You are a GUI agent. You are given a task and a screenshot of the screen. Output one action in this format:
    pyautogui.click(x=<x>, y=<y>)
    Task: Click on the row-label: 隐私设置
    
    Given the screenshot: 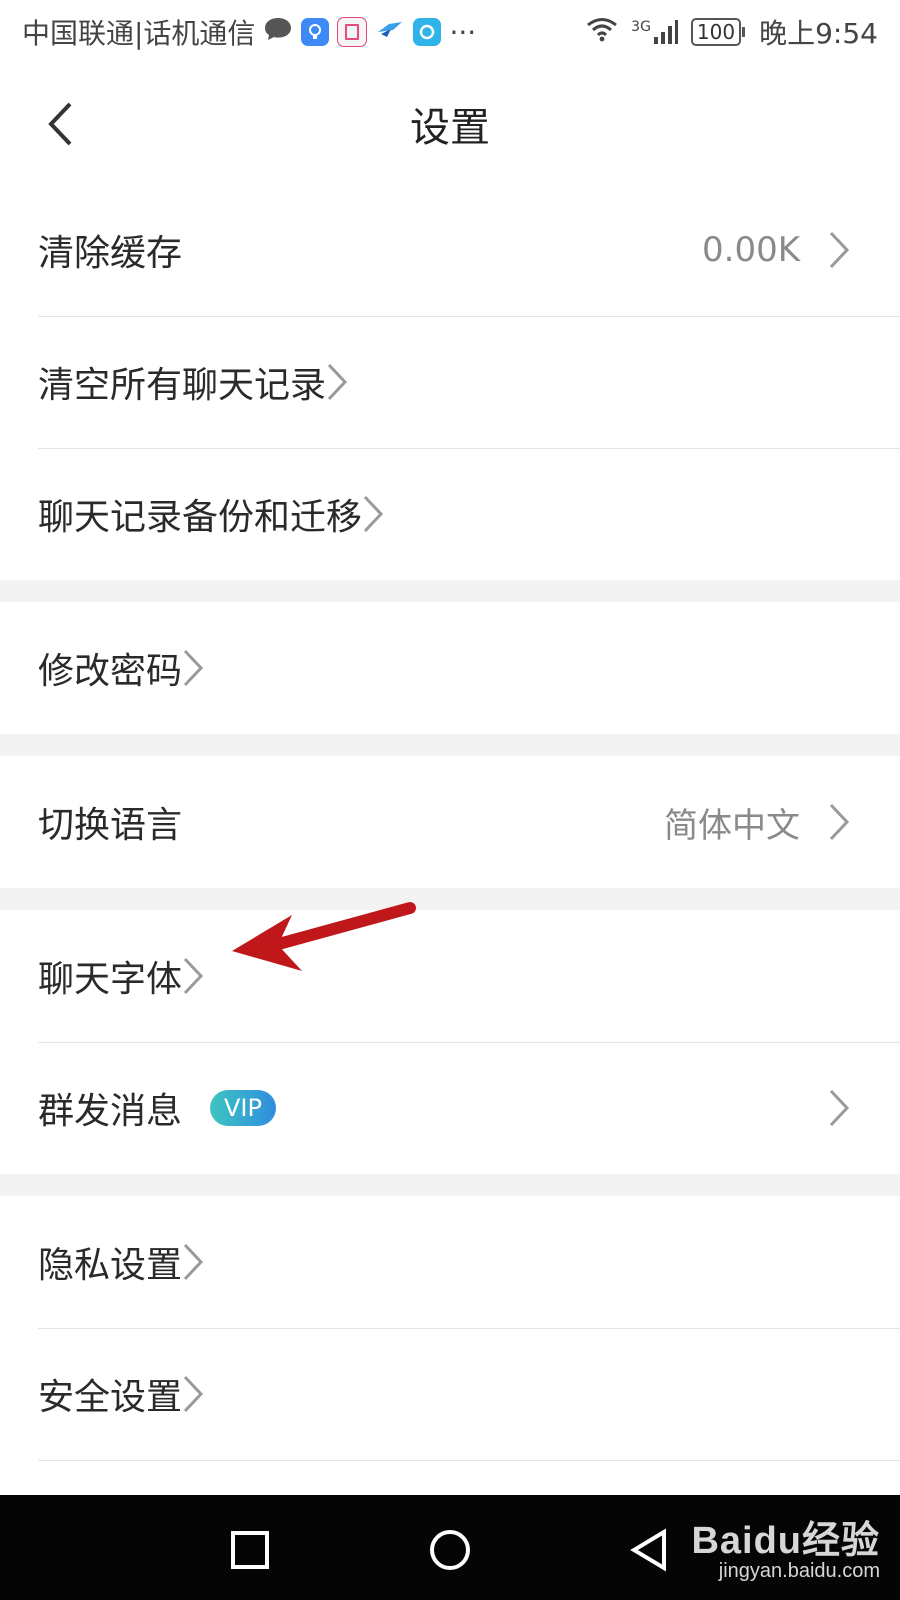 What is the action you would take?
    pyautogui.click(x=110, y=1265)
    